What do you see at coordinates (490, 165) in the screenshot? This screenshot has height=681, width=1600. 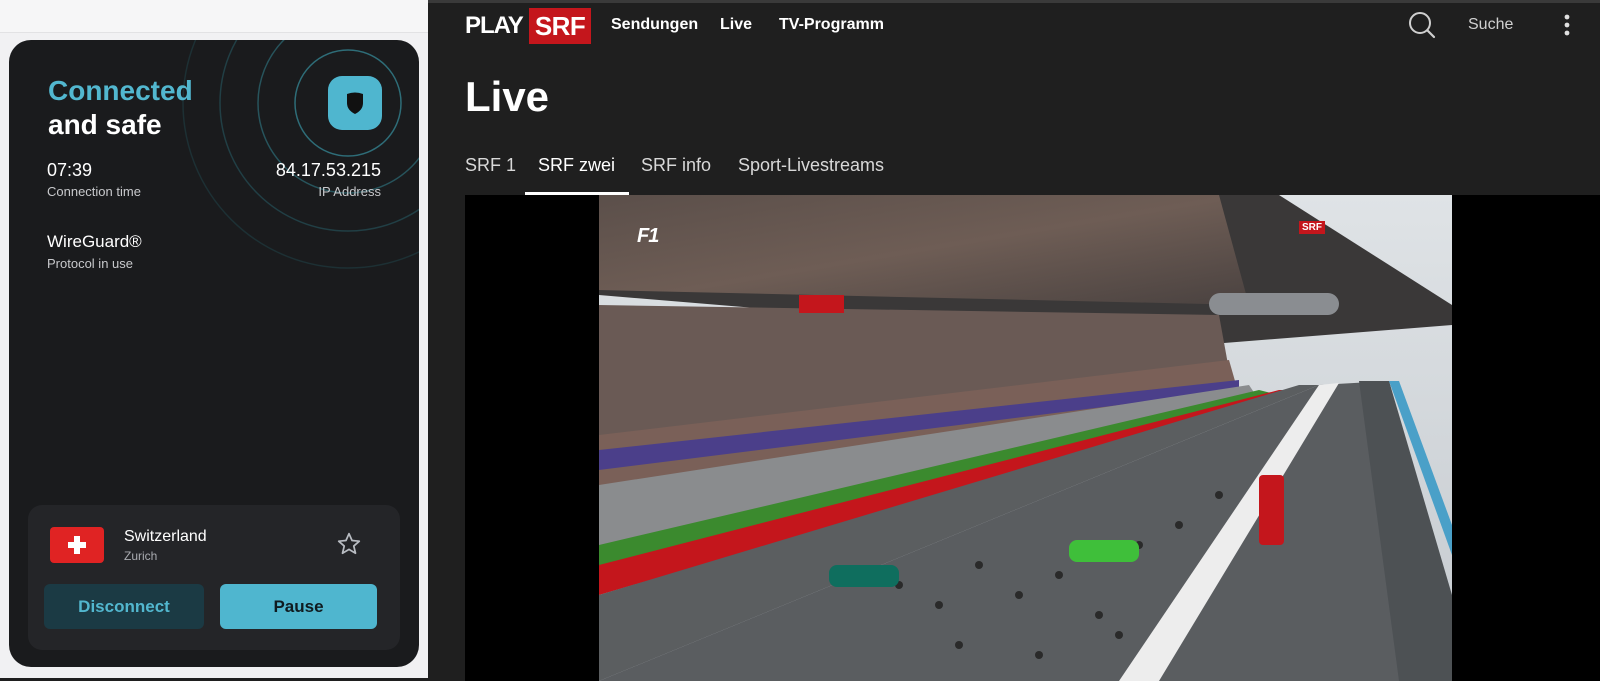 I see `tab-srf1: SRF 1` at bounding box center [490, 165].